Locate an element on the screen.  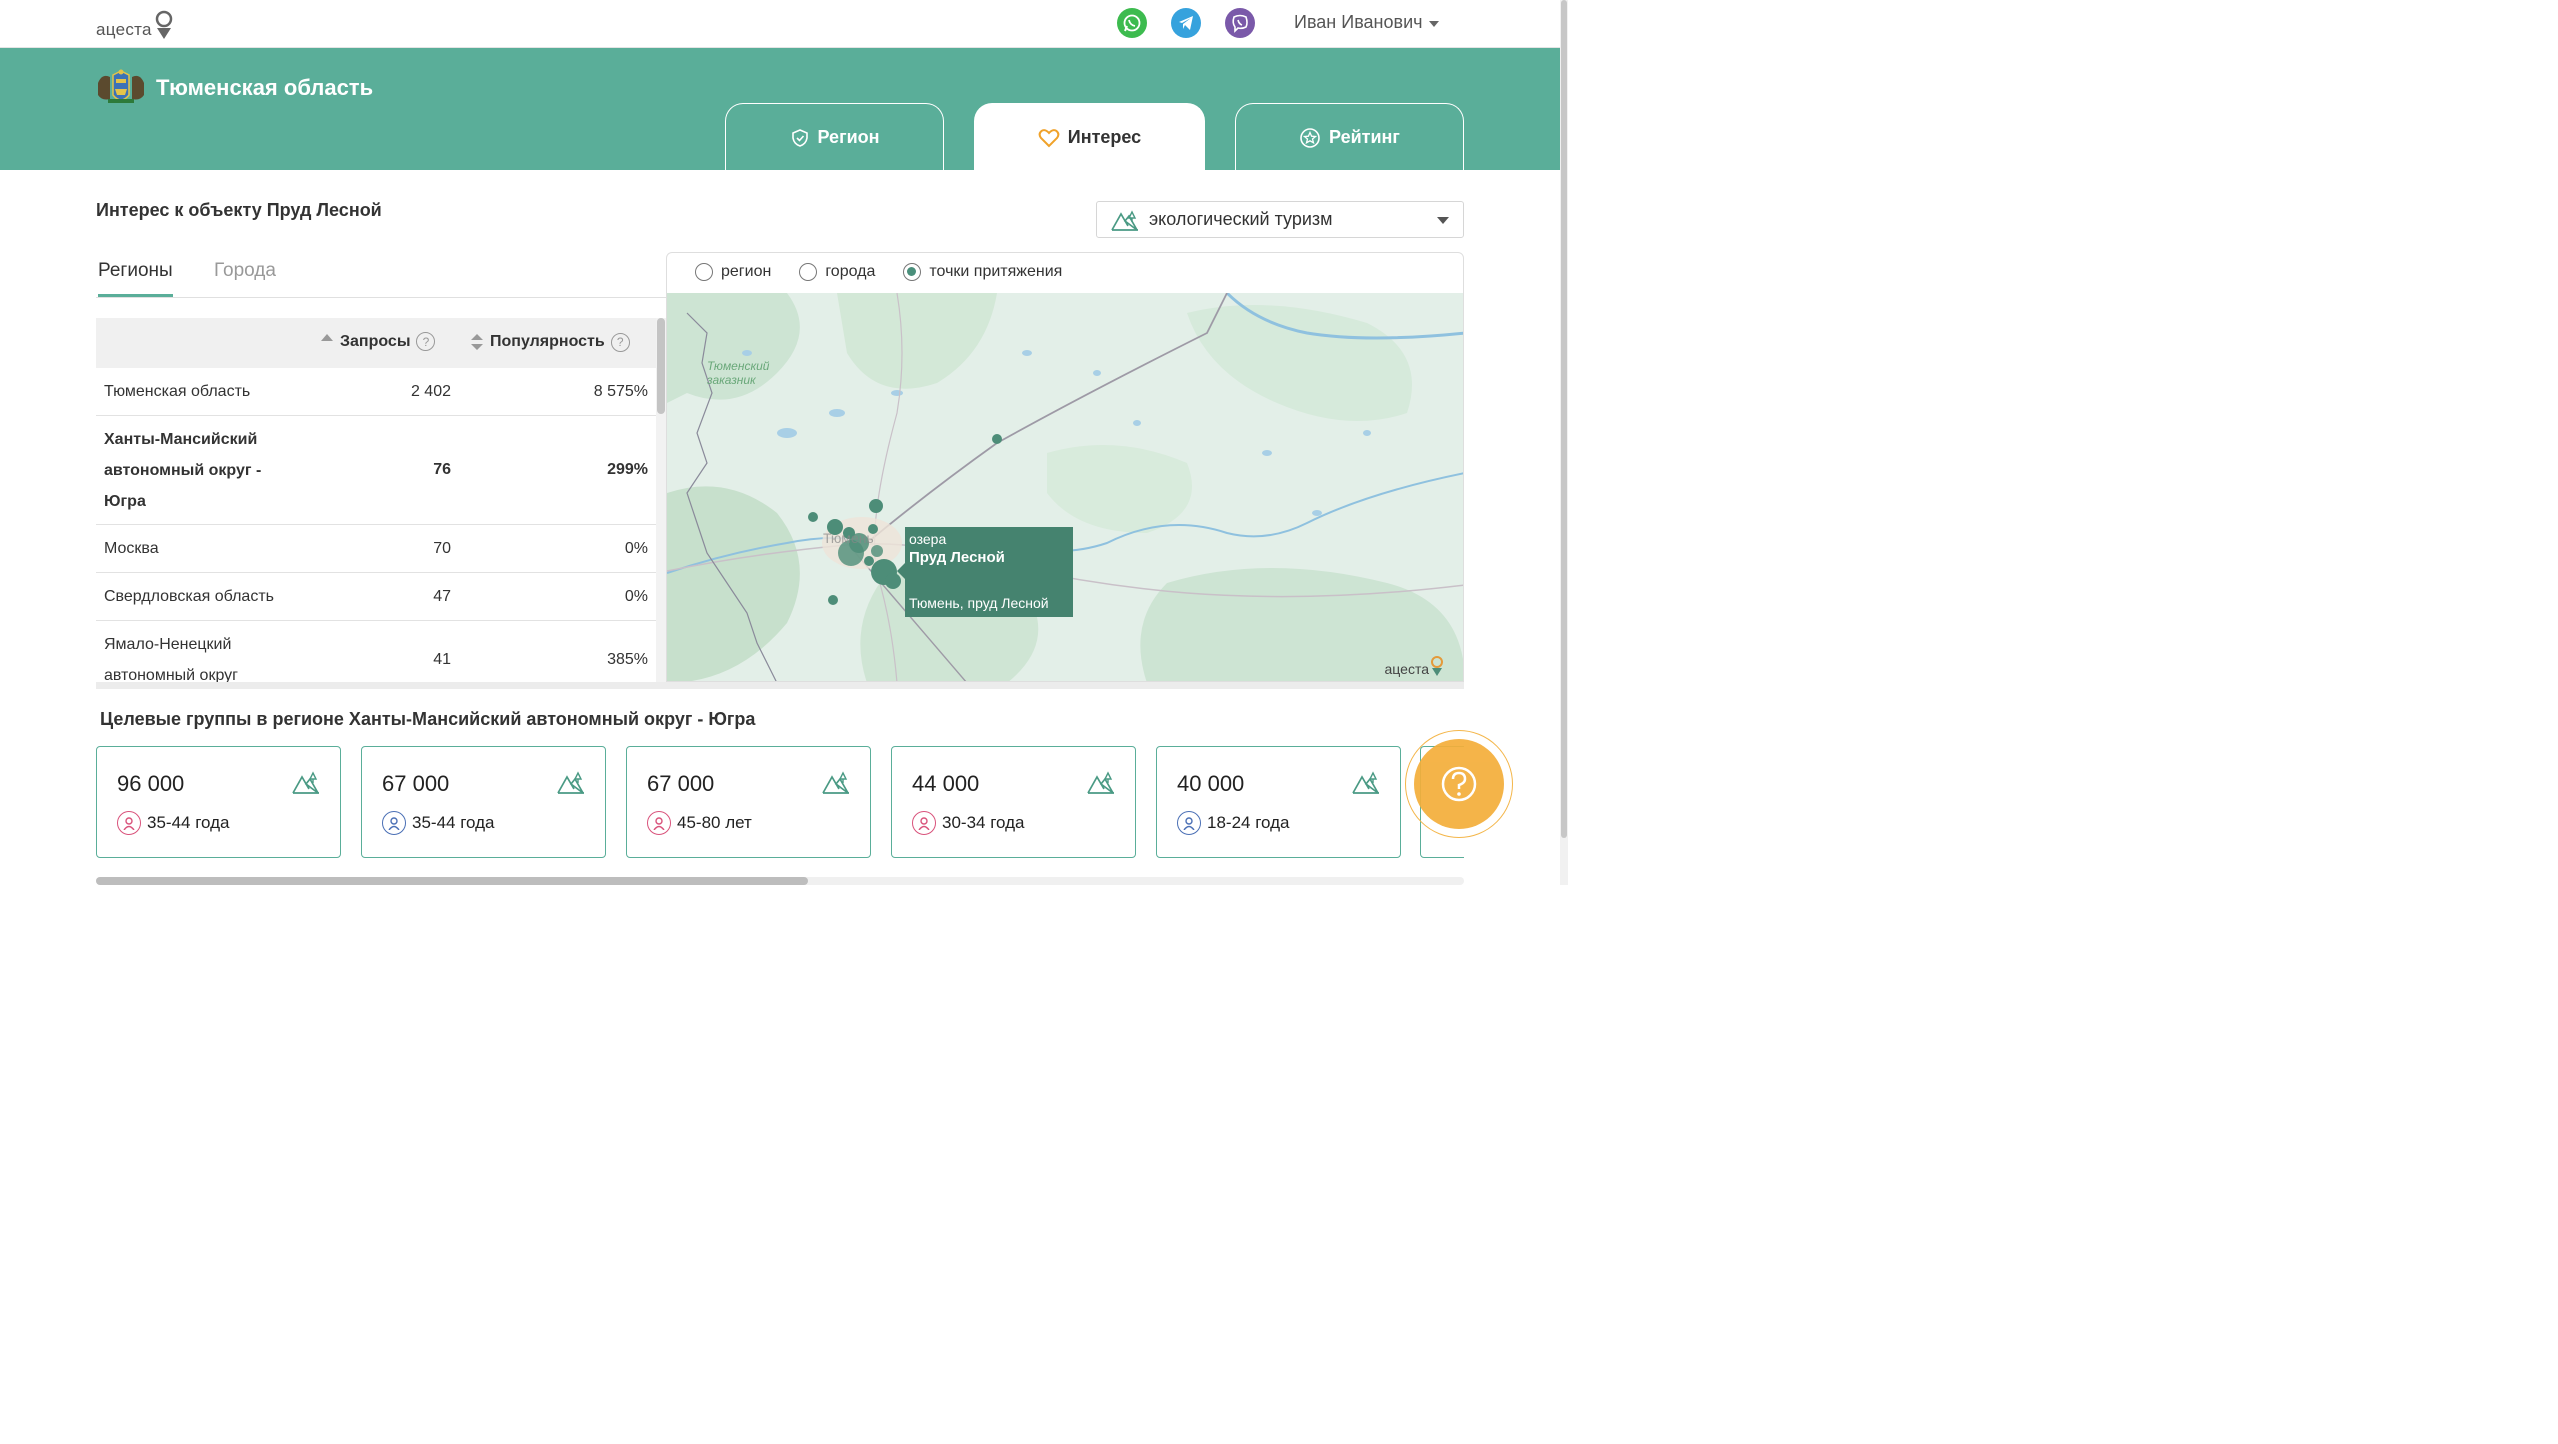
region-name: Тюменская область is located at coordinates (265, 87).